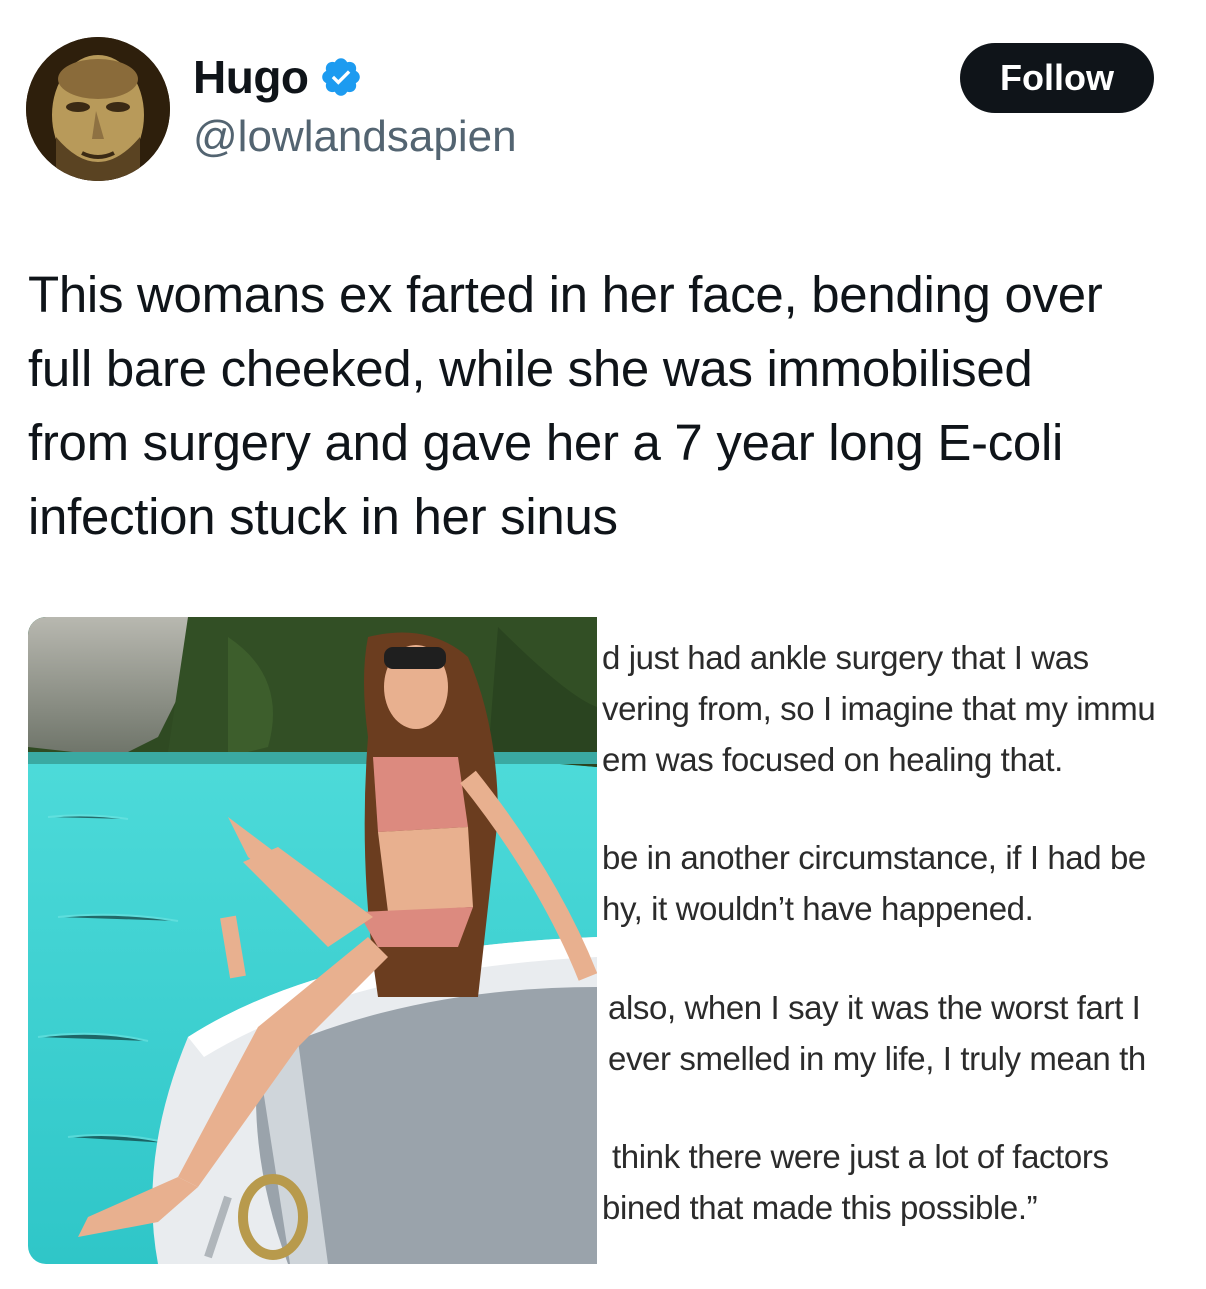 The height and width of the screenshot is (1289, 1206). Describe the element at coordinates (355, 137) in the screenshot. I see `author-handle: @lowlandsapien` at that location.